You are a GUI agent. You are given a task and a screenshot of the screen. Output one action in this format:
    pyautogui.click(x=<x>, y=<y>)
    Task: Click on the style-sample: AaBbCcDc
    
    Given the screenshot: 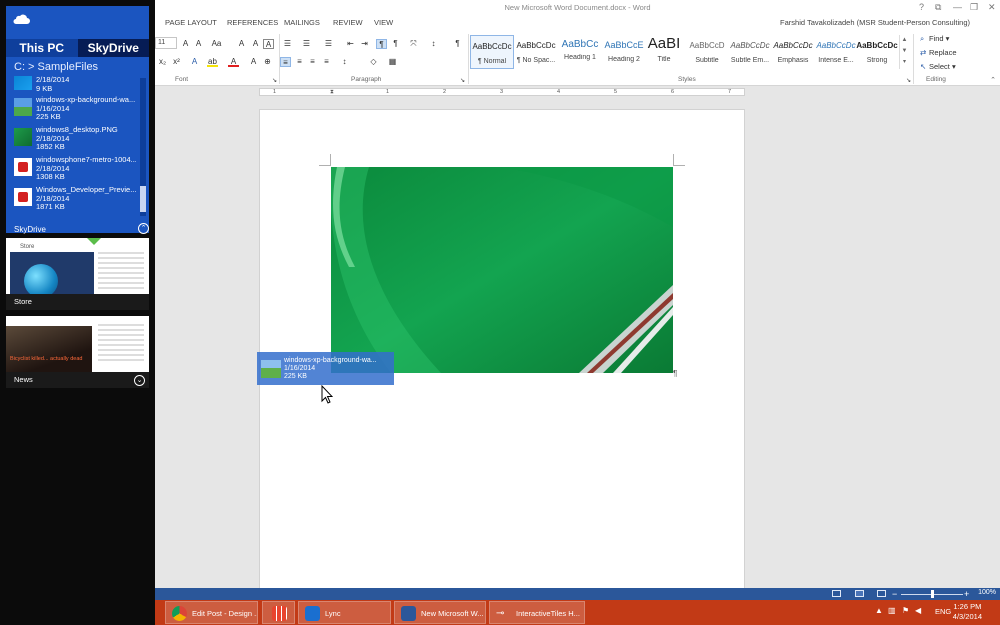 What is the action you would take?
    pyautogui.click(x=492, y=46)
    